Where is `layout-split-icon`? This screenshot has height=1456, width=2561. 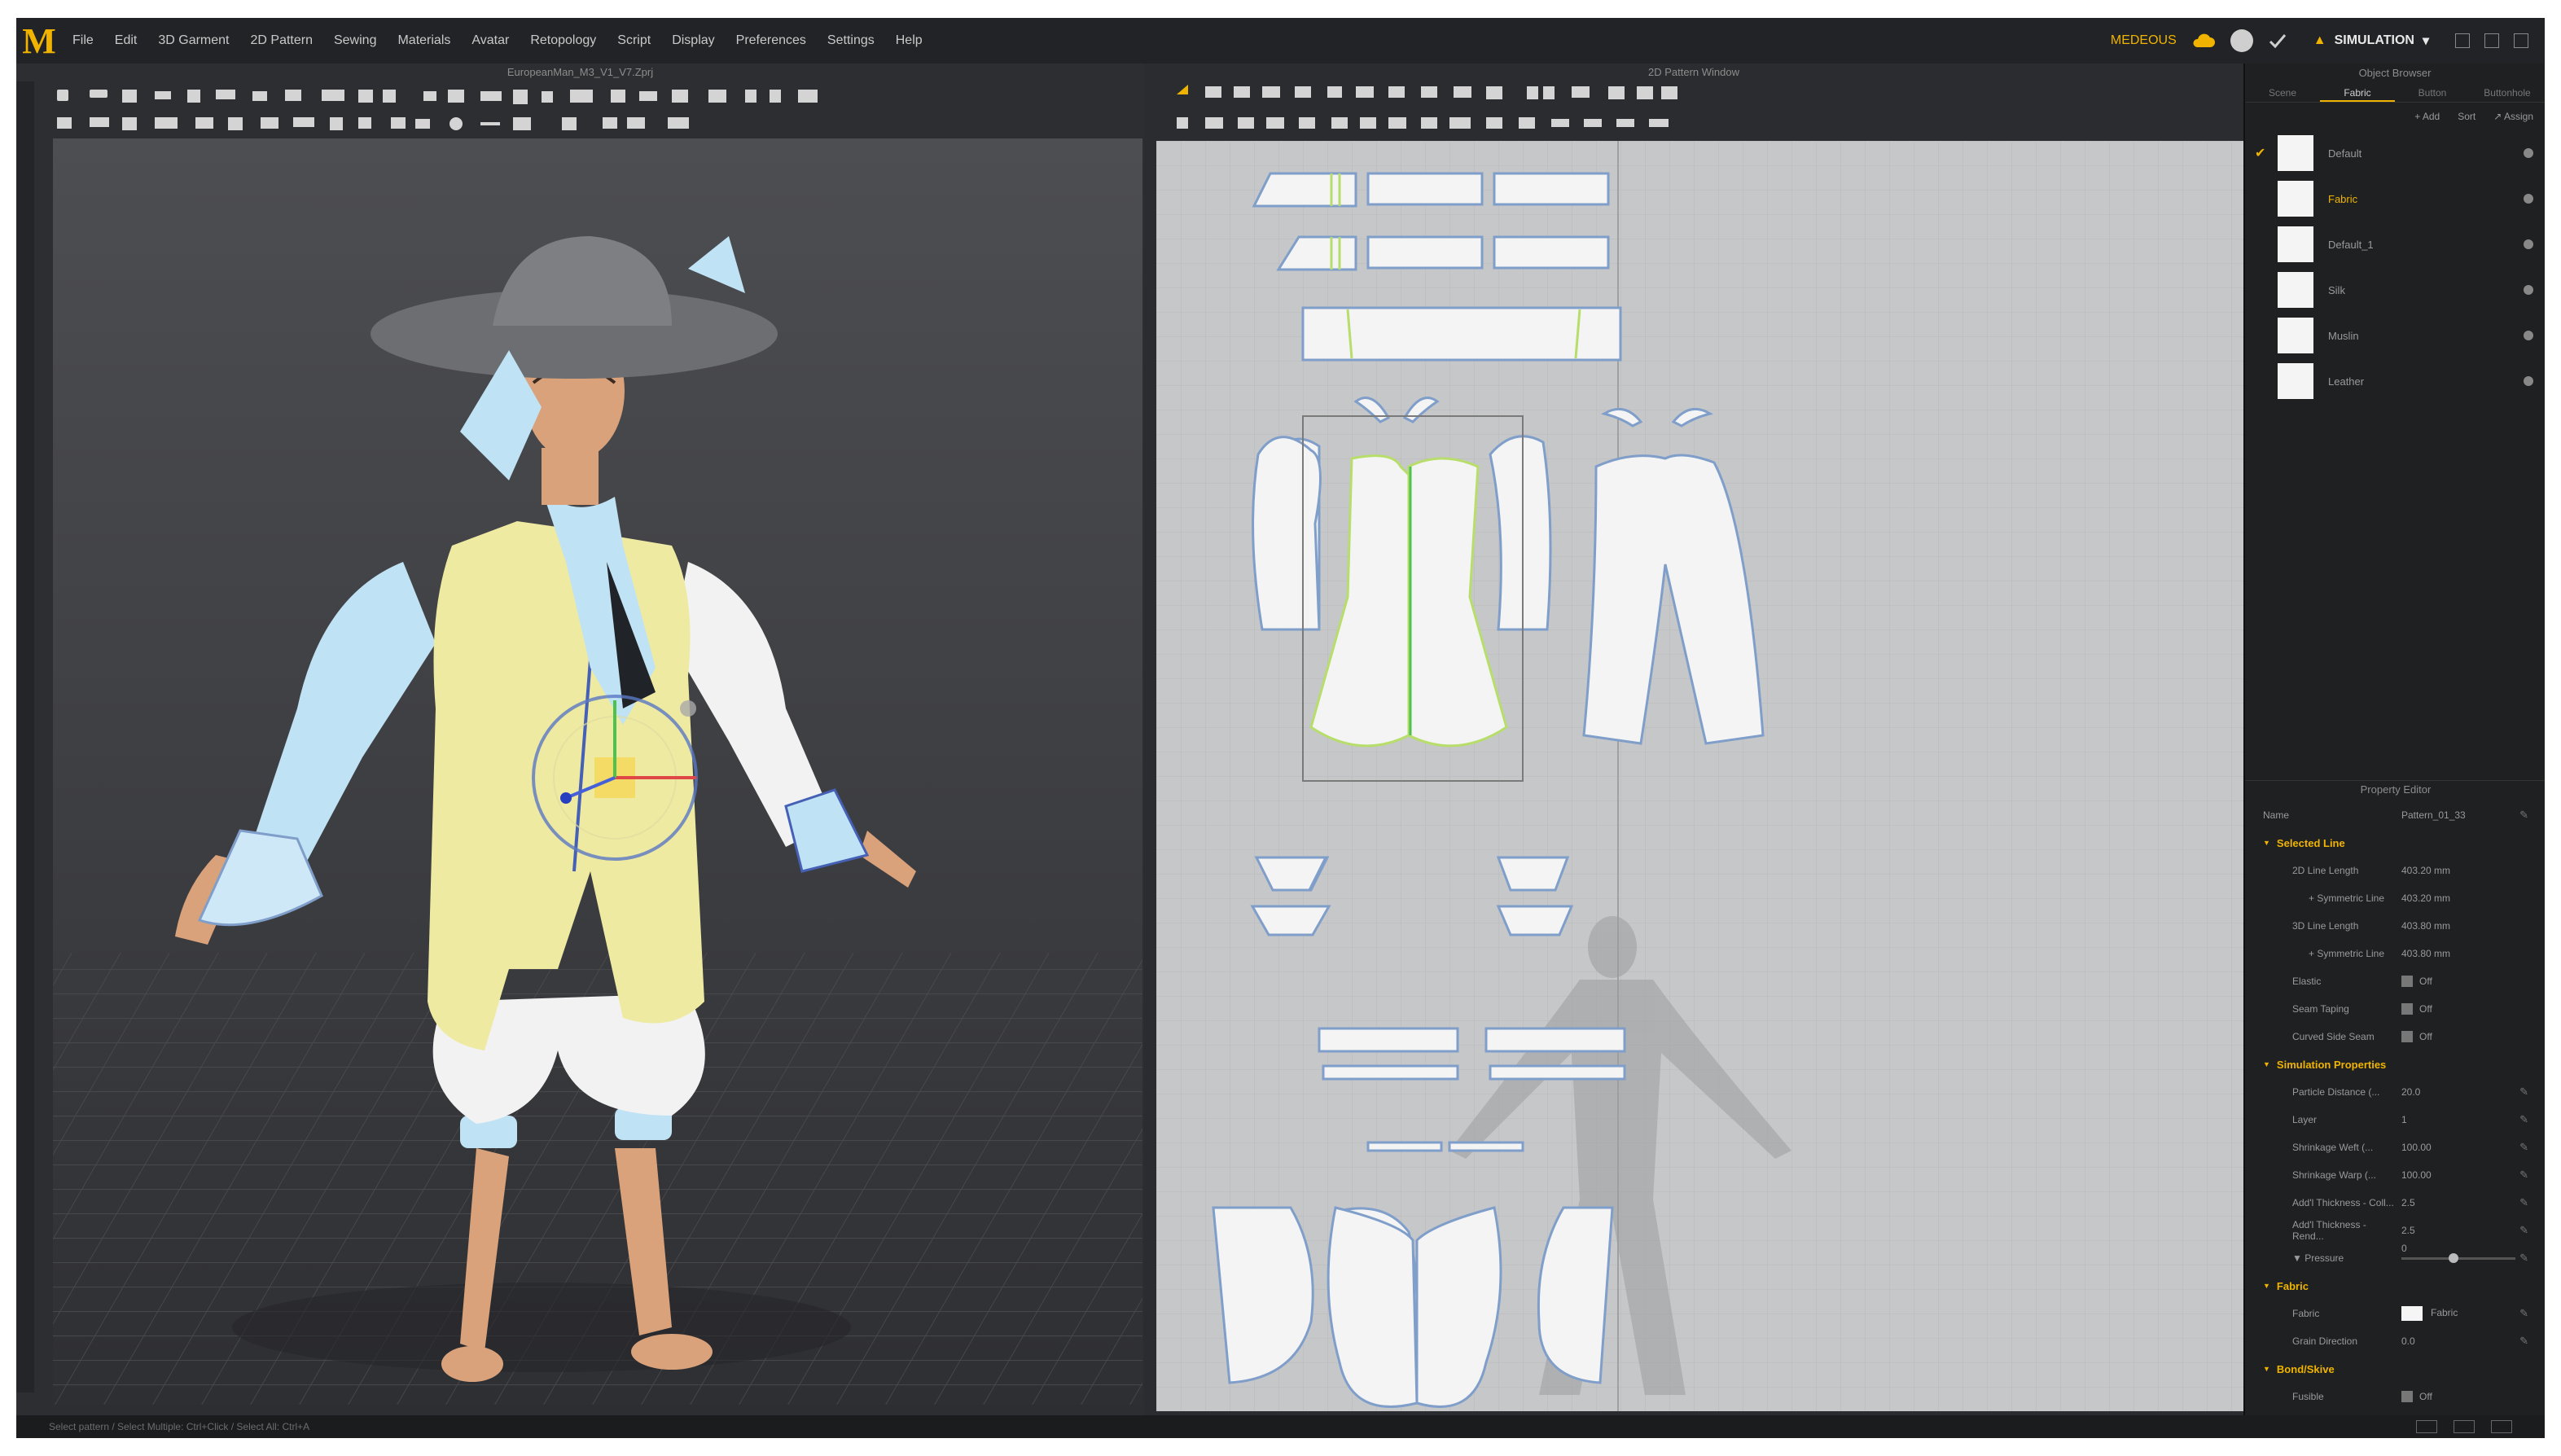
layout-split-icon is located at coordinates (2464, 1426).